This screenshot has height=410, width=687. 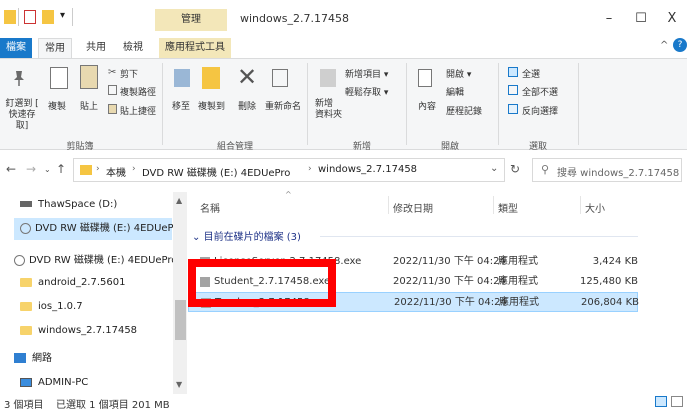 I want to click on folder-icon, so click(x=26, y=306).